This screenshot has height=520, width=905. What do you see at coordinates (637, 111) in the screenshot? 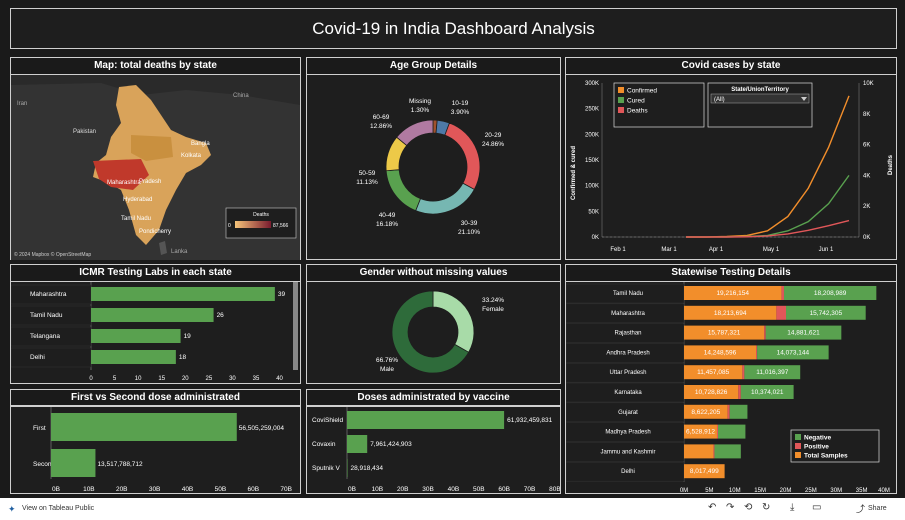
I see `cases-legend-deaths: Deaths` at bounding box center [637, 111].